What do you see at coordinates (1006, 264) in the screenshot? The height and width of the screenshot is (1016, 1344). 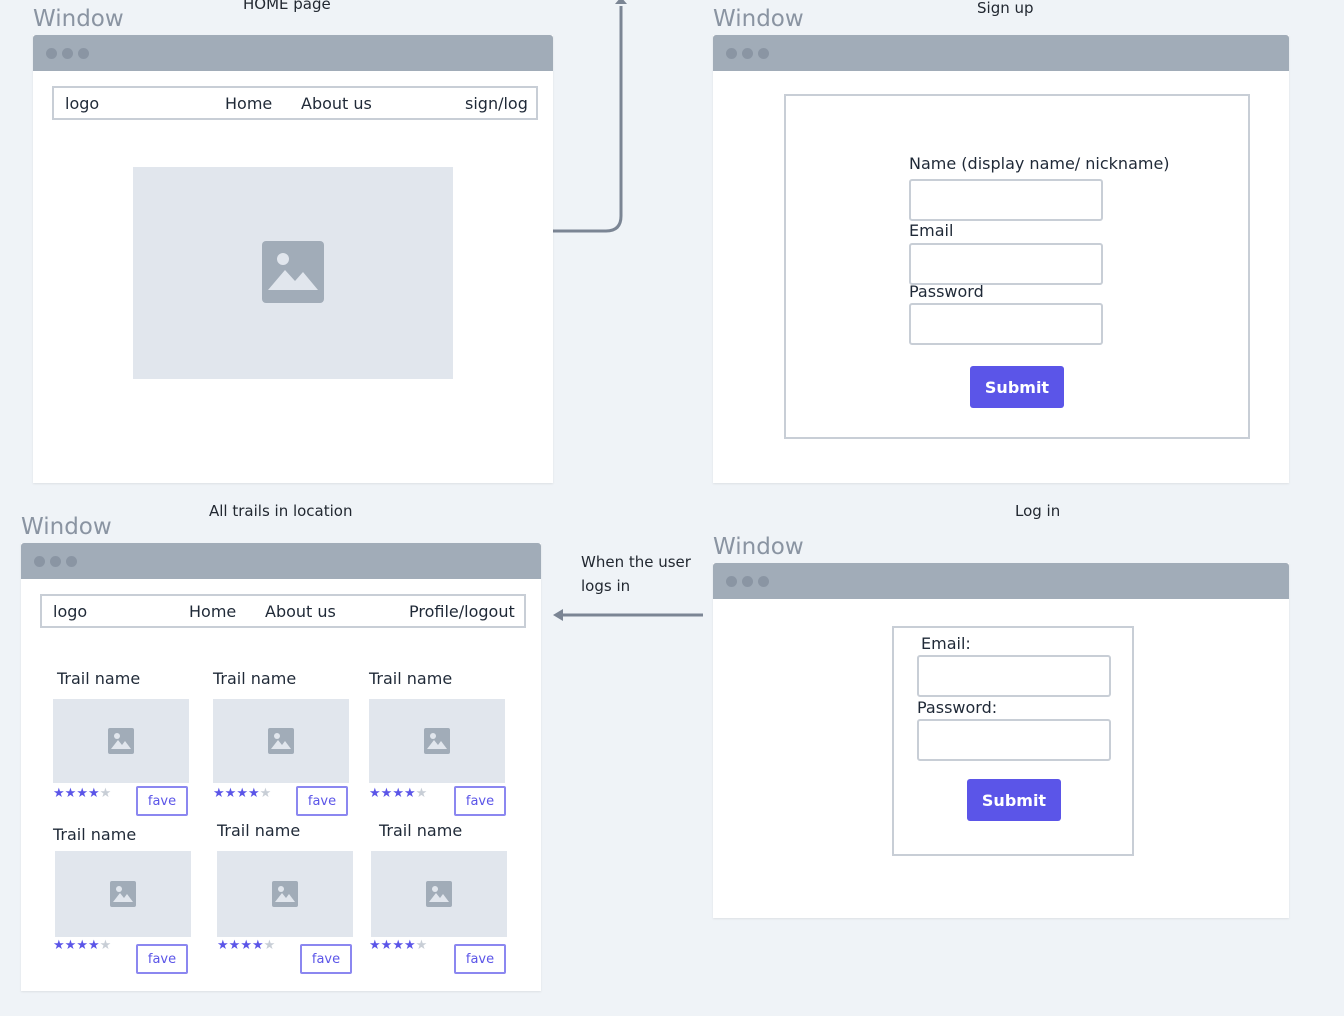 I see `signup-email-input` at bounding box center [1006, 264].